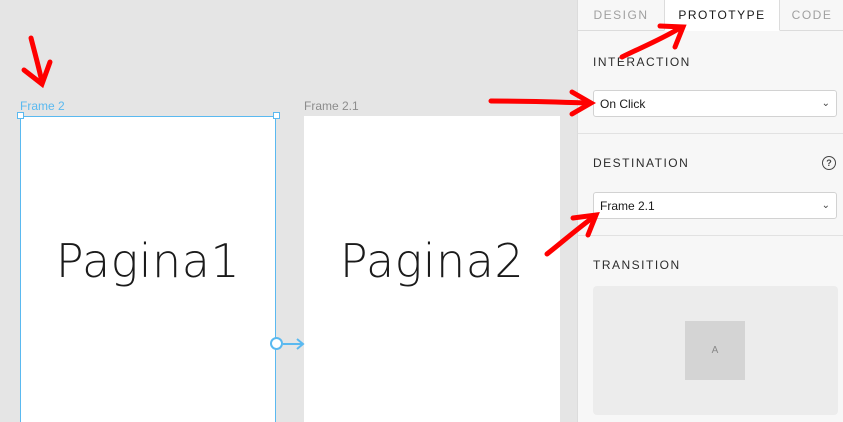 This screenshot has height=422, width=843. Describe the element at coordinates (641, 163) in the screenshot. I see `destination-title: DESTINATION` at that location.